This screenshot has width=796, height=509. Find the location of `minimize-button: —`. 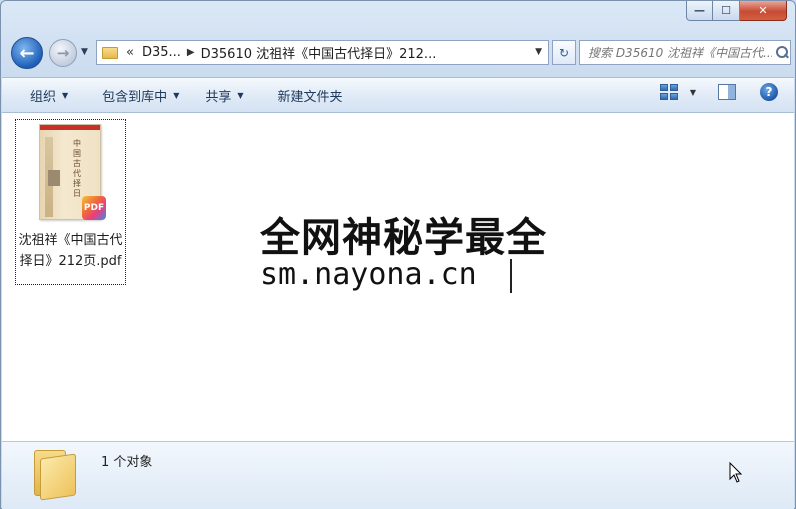

minimize-button: — is located at coordinates (699, 11).